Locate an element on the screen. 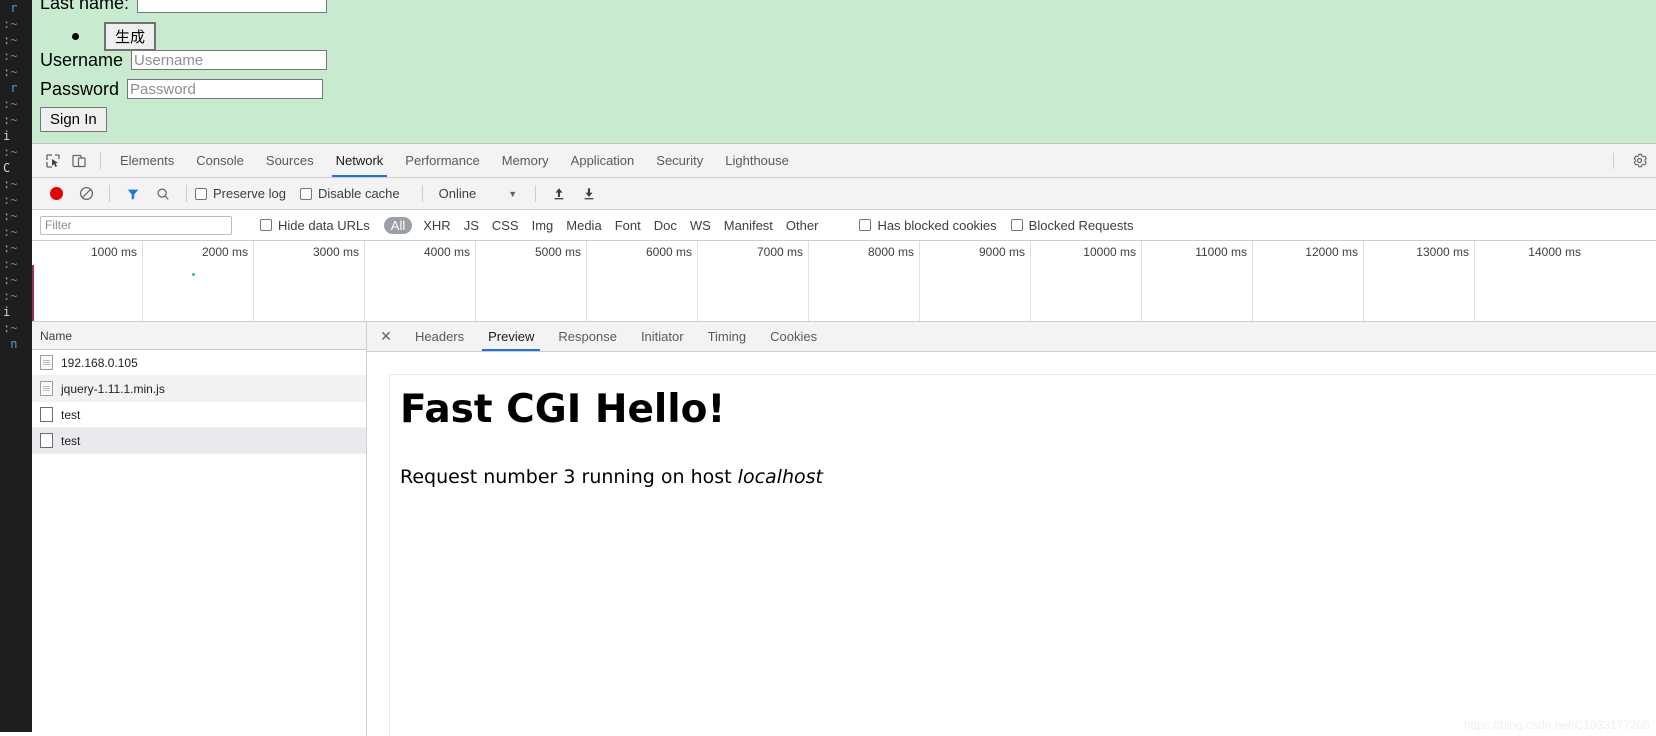 The height and width of the screenshot is (736, 1656). record-button is located at coordinates (56, 194).